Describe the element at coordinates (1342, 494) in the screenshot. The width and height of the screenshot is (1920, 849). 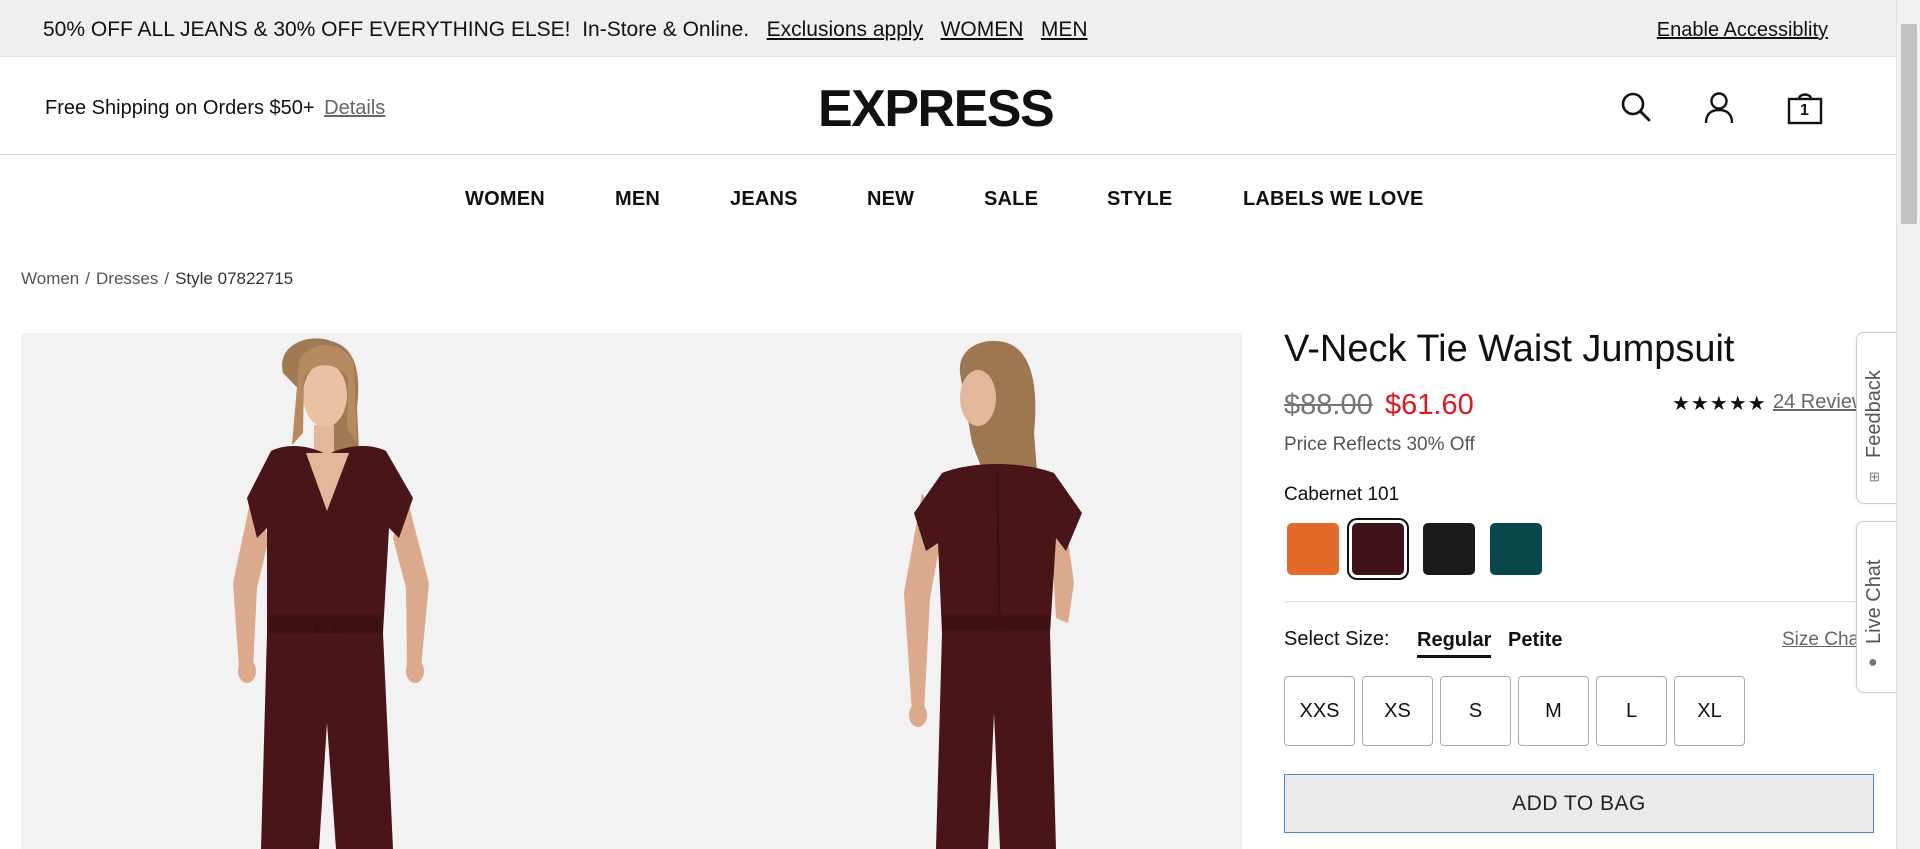
I see `selected-color-name: Cabernet 101` at that location.